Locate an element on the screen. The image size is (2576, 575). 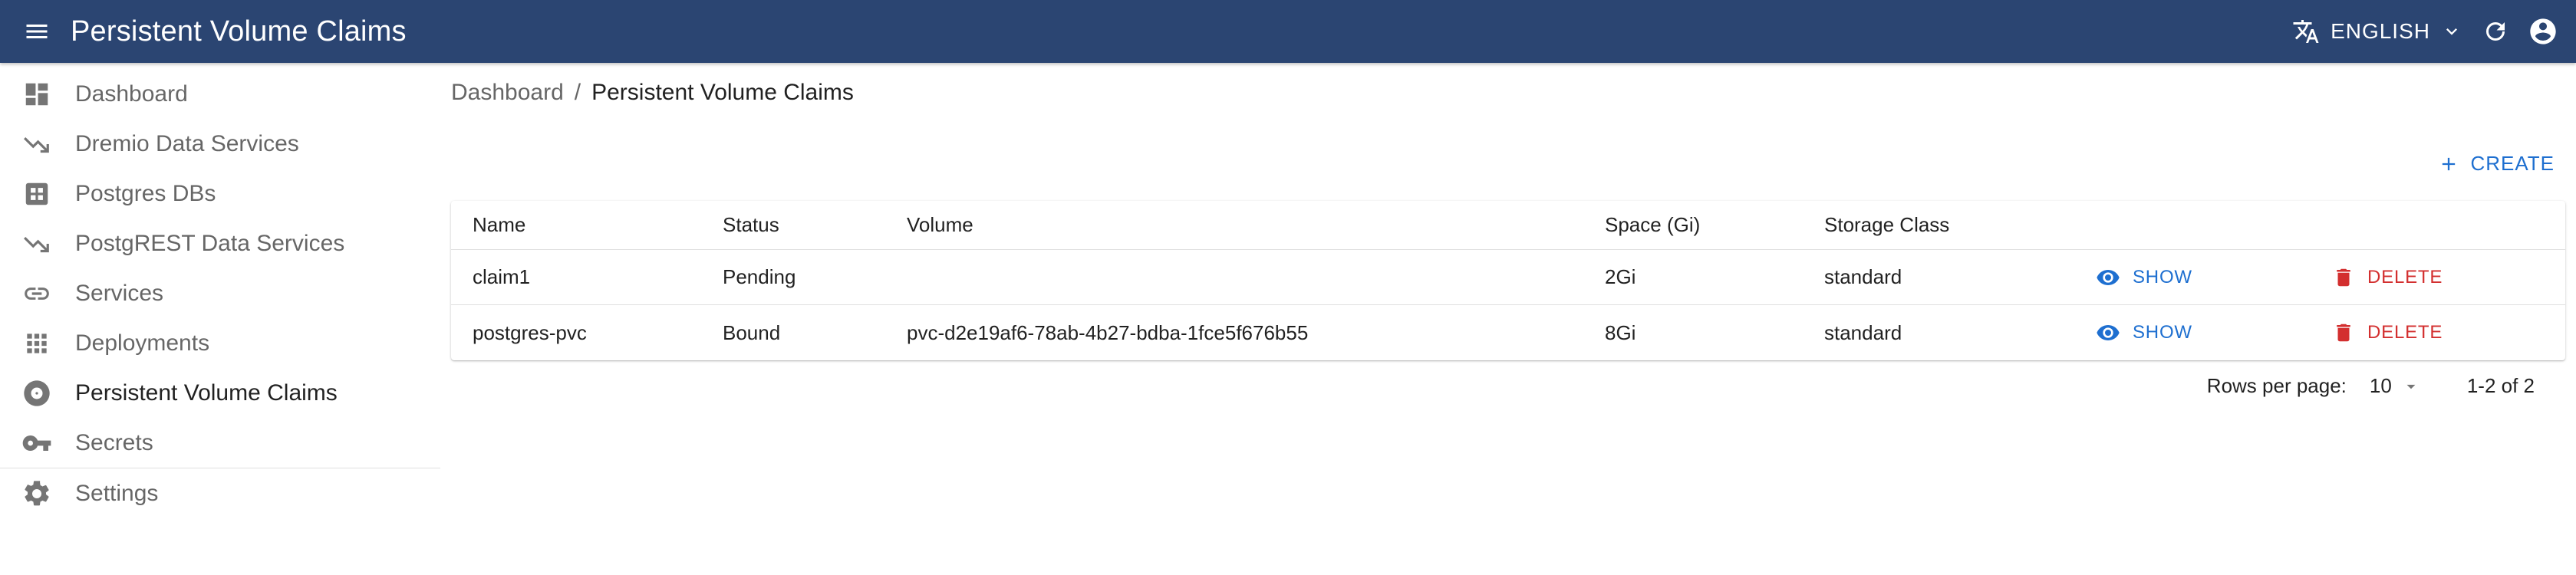
table-row: claim1 Pending 2Gi standard SHOW DELETE is located at coordinates (1508, 277).